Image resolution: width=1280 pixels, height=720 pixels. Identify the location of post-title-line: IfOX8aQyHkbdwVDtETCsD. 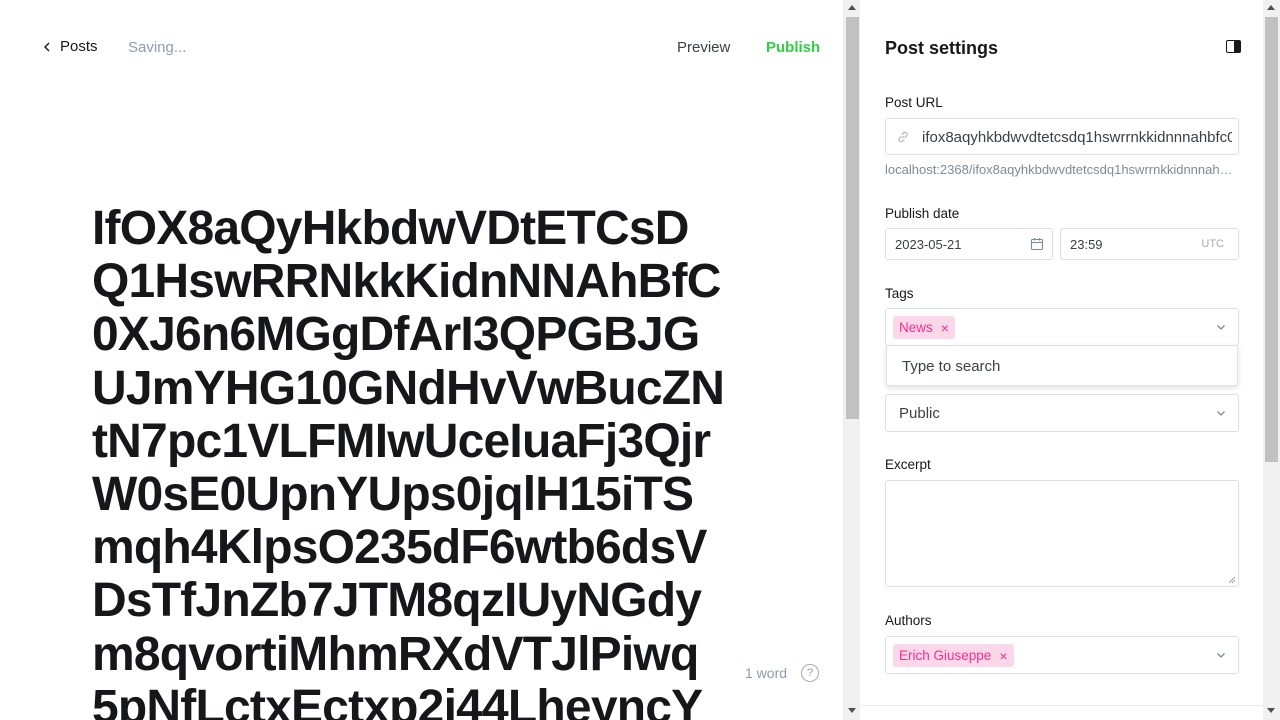
(390, 228).